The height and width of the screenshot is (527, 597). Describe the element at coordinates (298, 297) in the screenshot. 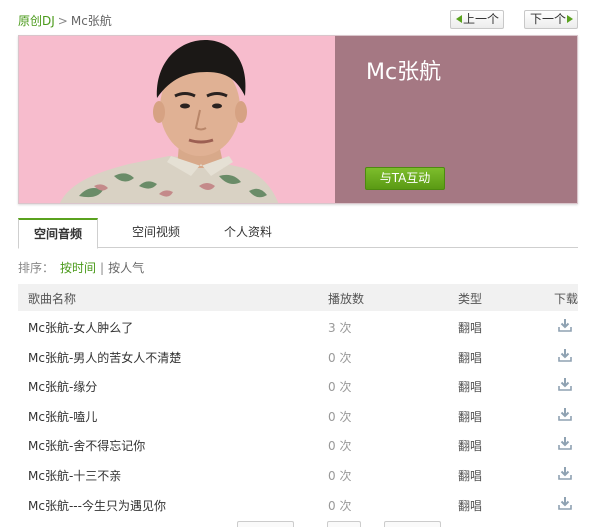

I see `table-header: 歌曲名称 播放数 类型 下载` at that location.